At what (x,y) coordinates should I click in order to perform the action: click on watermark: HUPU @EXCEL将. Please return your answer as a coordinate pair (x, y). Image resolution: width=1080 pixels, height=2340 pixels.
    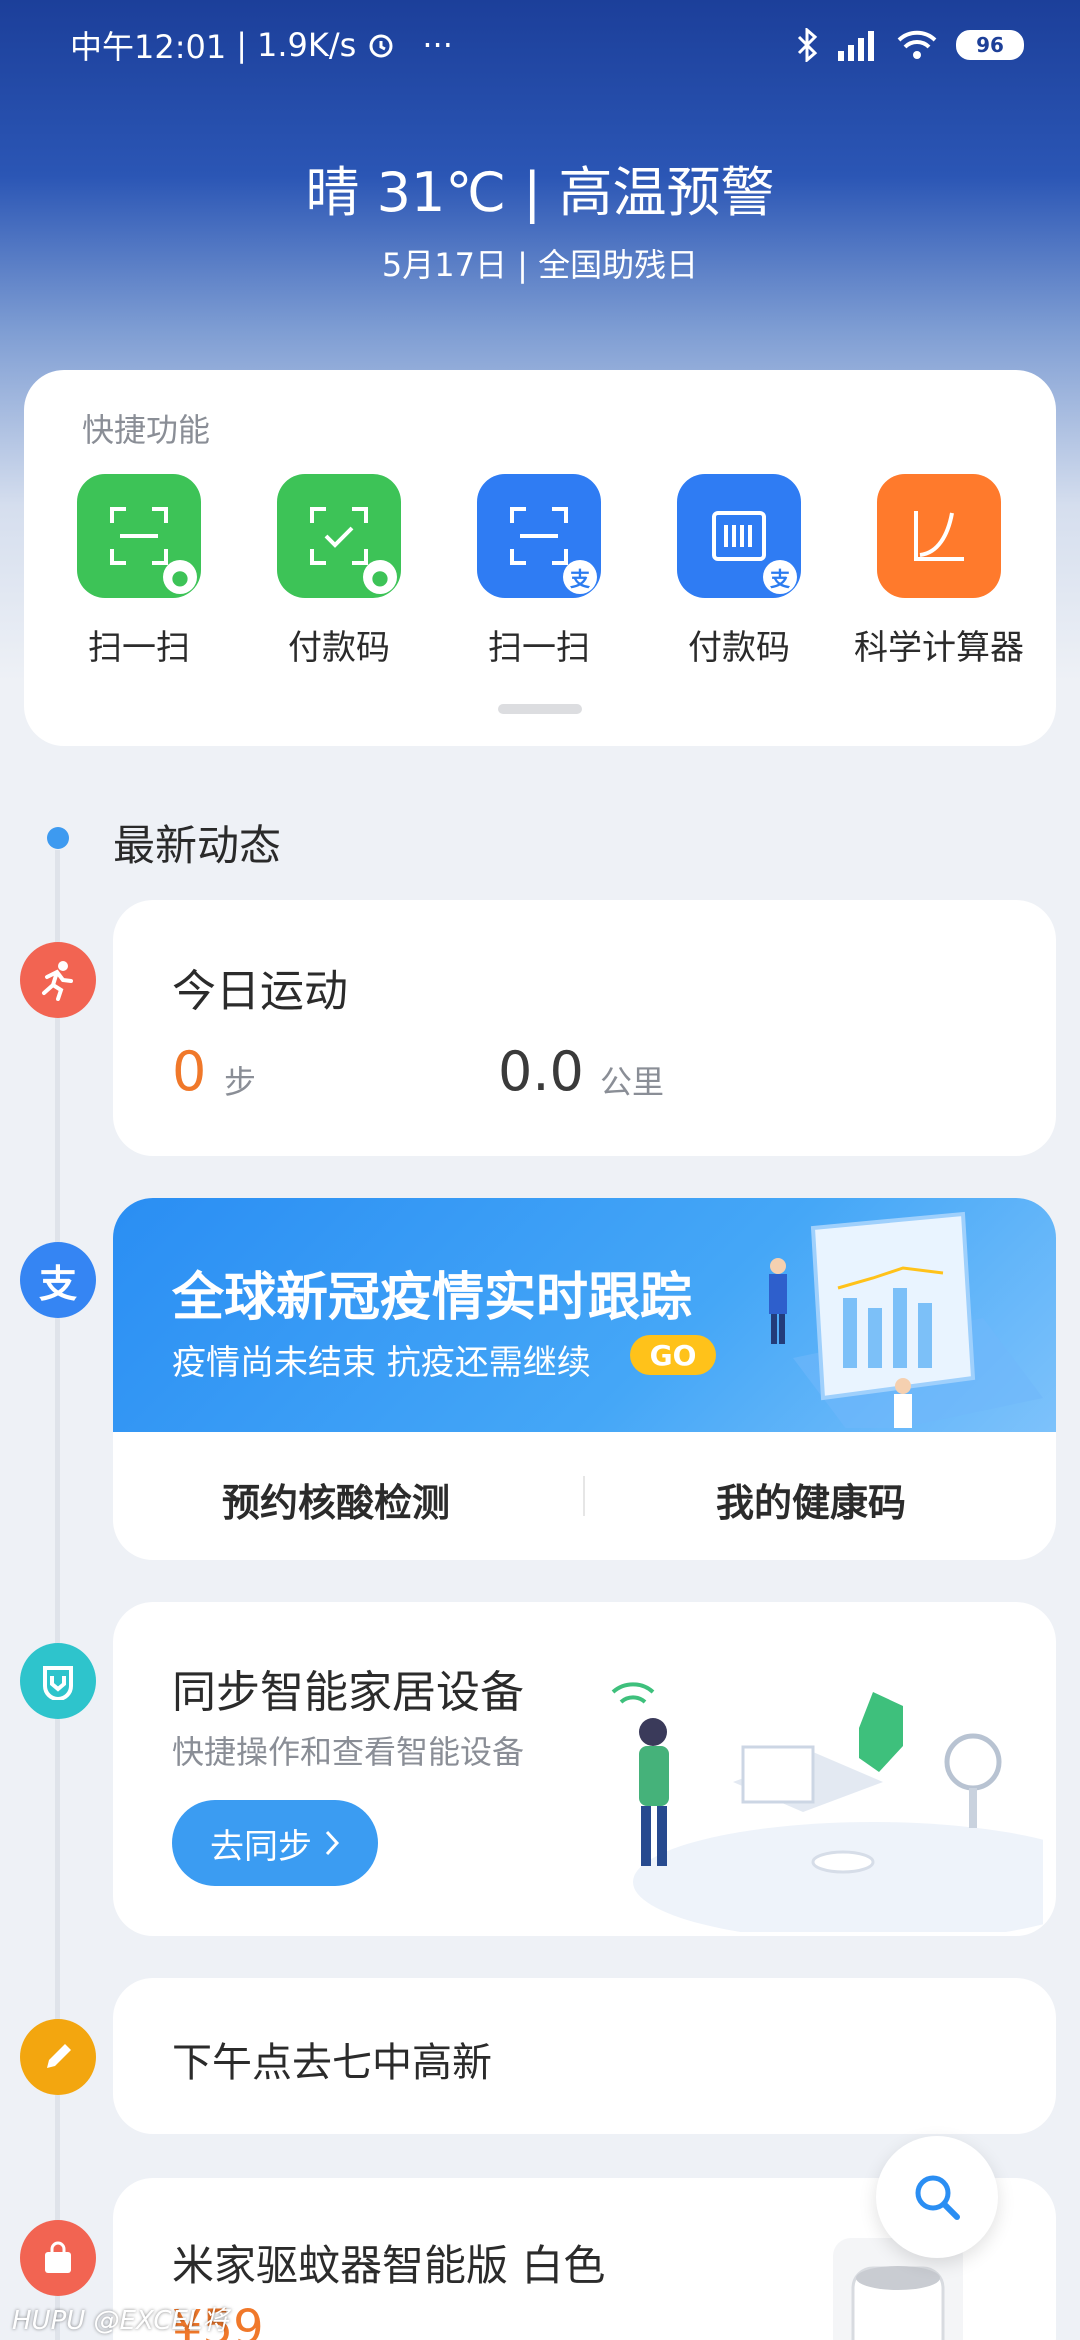
    Looking at the image, I should click on (120, 2321).